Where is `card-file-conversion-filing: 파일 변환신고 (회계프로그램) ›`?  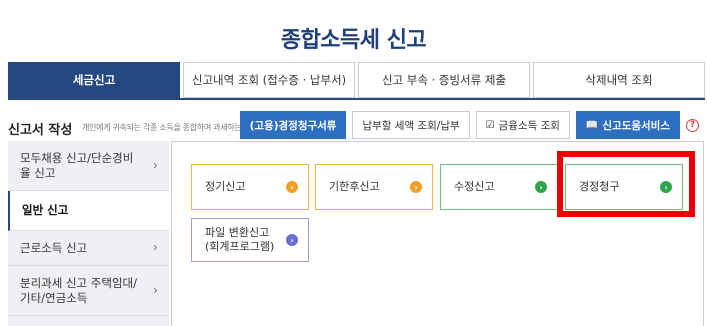 card-file-conversion-filing: 파일 변환신고 (회계프로그램) › is located at coordinates (250, 240).